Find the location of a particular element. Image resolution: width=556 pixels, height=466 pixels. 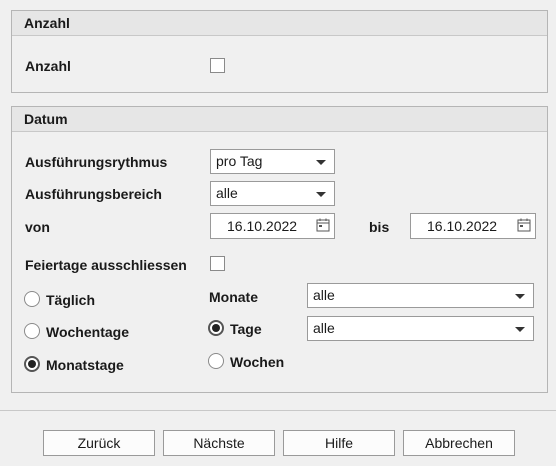

bis-label: bis is located at coordinates (379, 227).